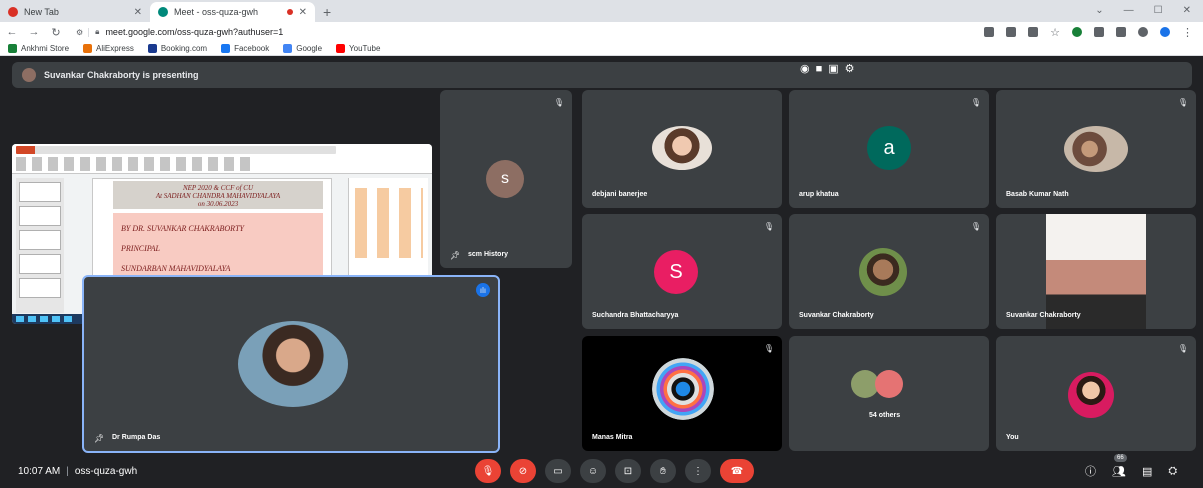  I want to click on meeting-info: 10:07 AM | oss-quza-gwh, so click(78, 471).